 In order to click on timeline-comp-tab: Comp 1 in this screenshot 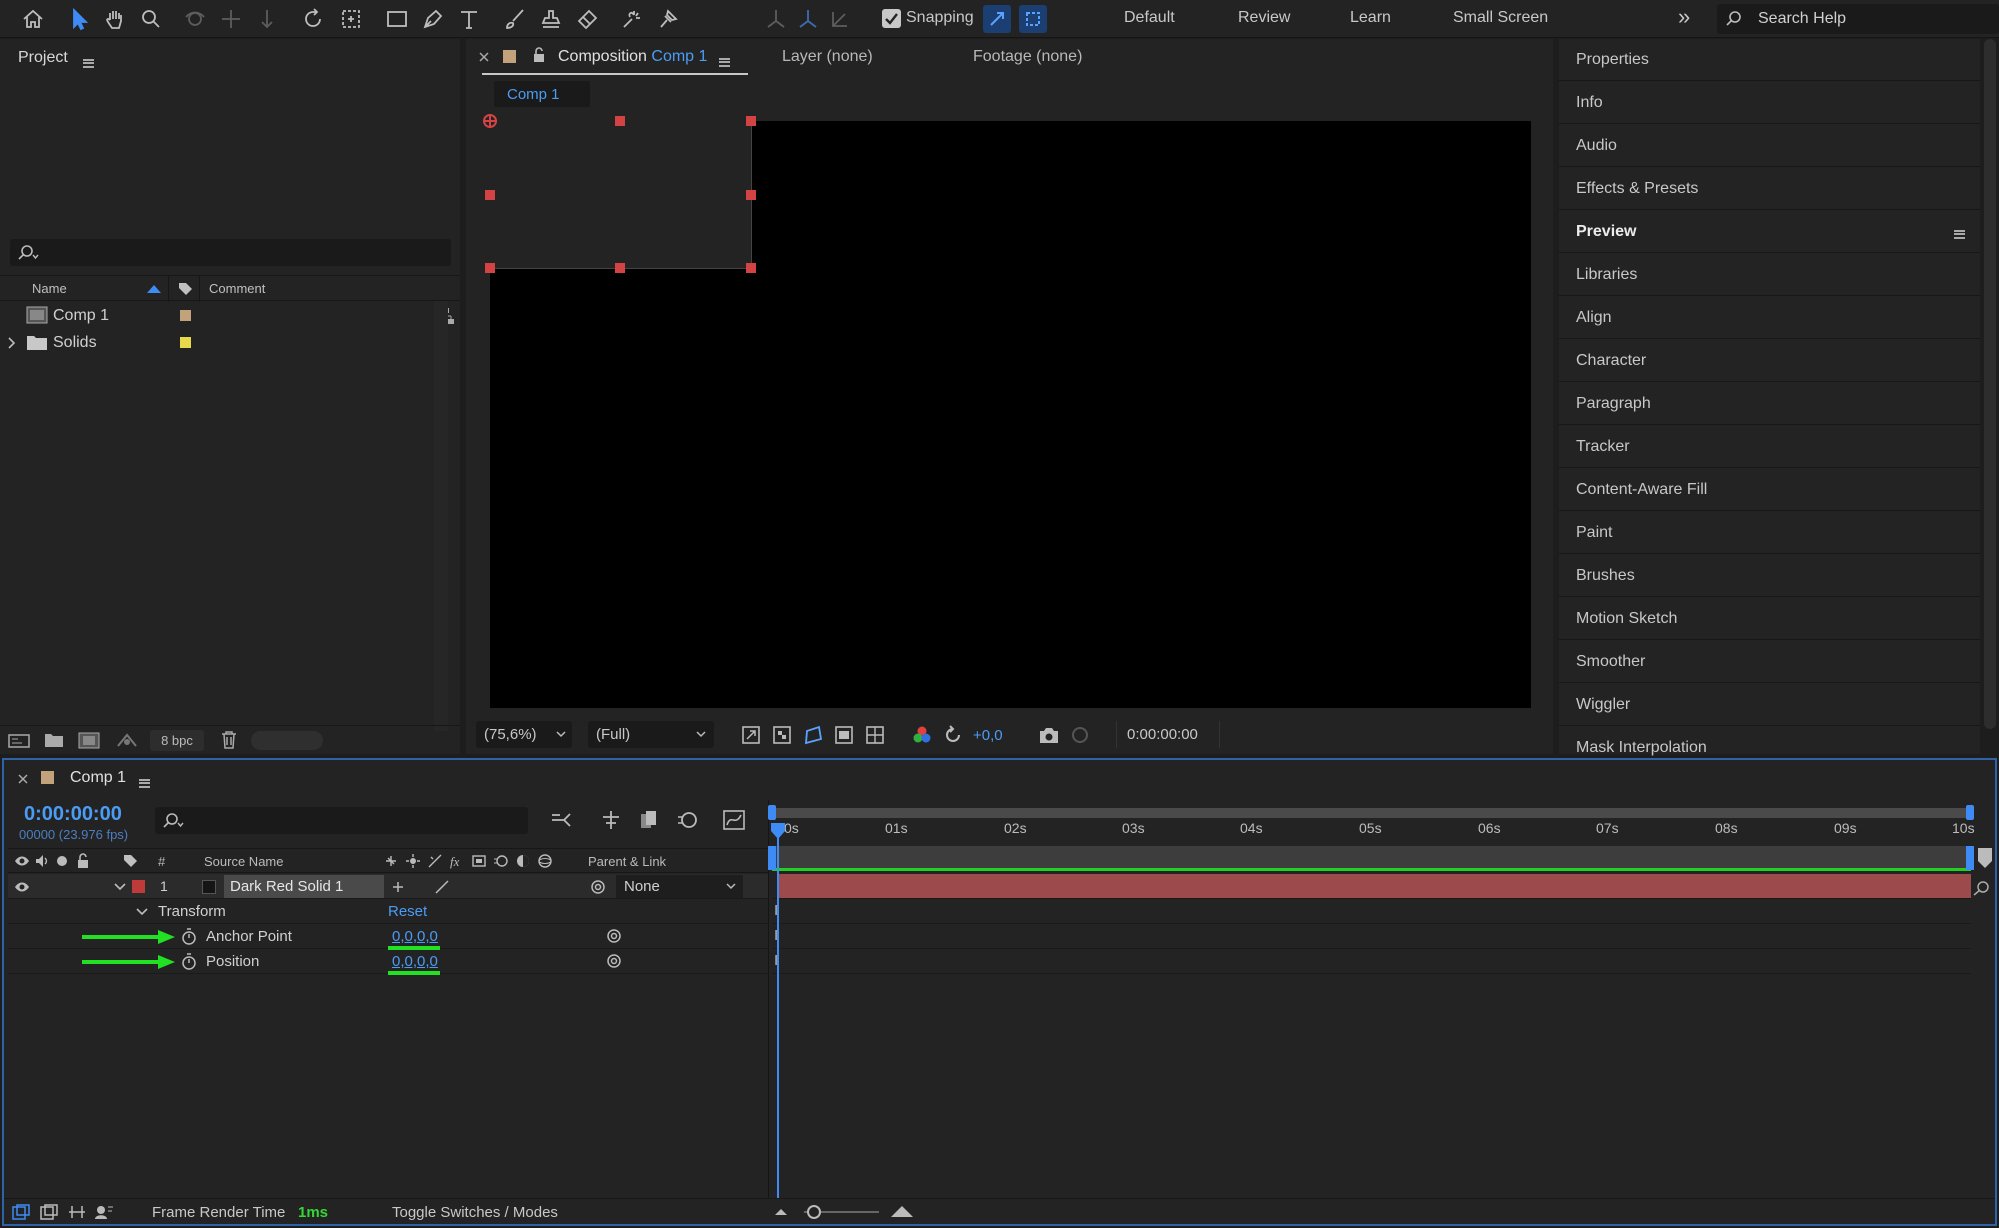, I will do `click(98, 778)`.